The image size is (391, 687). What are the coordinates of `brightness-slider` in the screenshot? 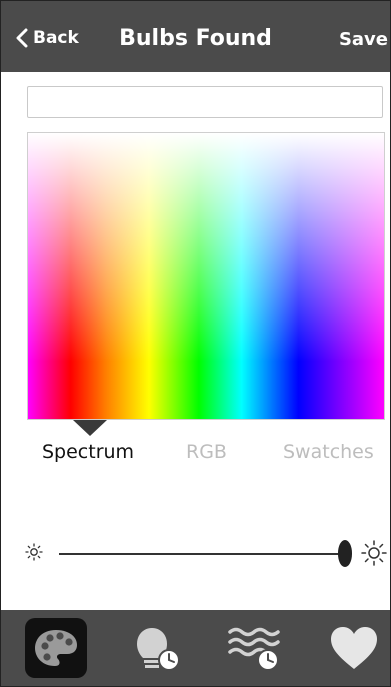 It's located at (206, 553).